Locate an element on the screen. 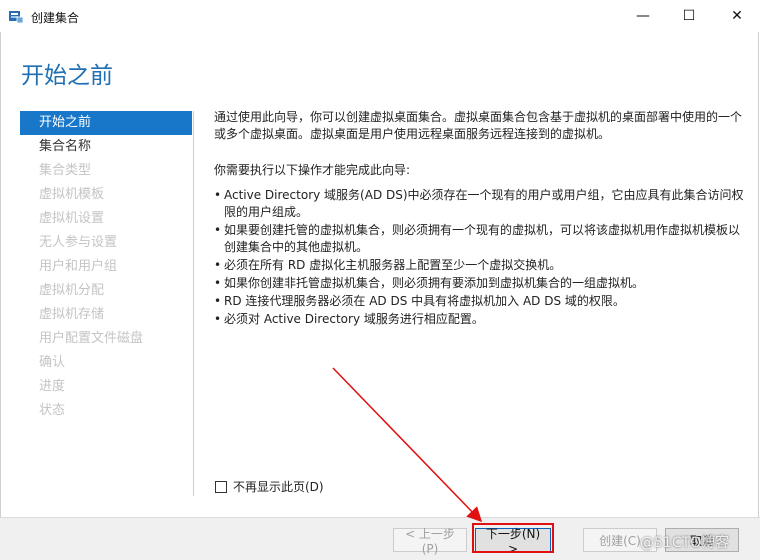 Image resolution: width=760 pixels, height=560 pixels. server-manager-icon is located at coordinates (16, 17).